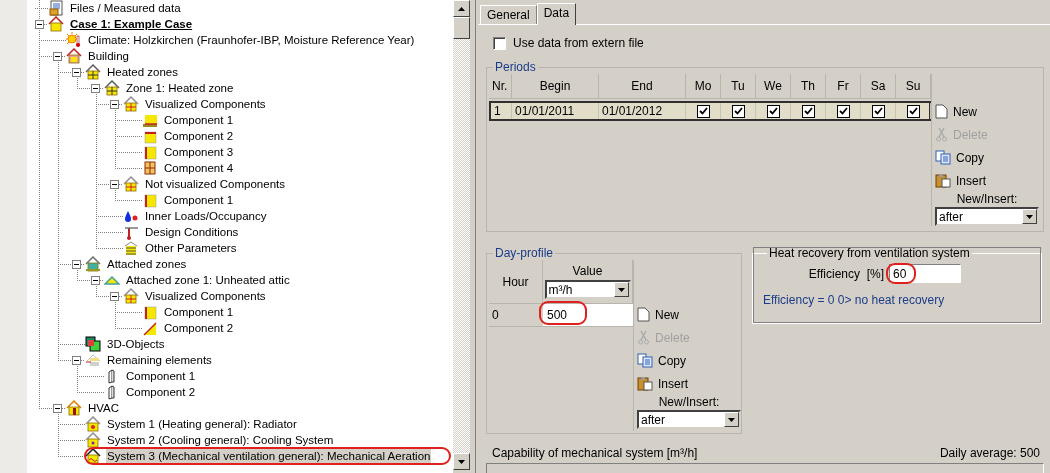  What do you see at coordinates (136, 344) in the screenshot?
I see `tree-item: 3D-Objects` at bounding box center [136, 344].